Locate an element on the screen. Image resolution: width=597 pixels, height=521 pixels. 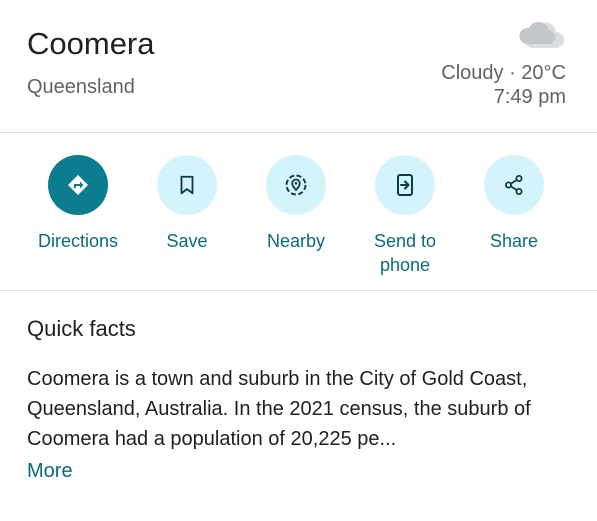
nearby-icon is located at coordinates (296, 185).